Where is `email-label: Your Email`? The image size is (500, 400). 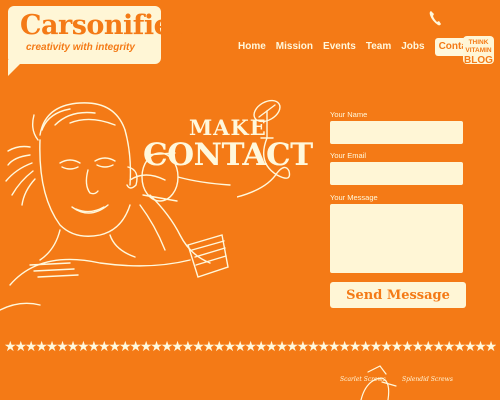 email-label: Your Email is located at coordinates (348, 155).